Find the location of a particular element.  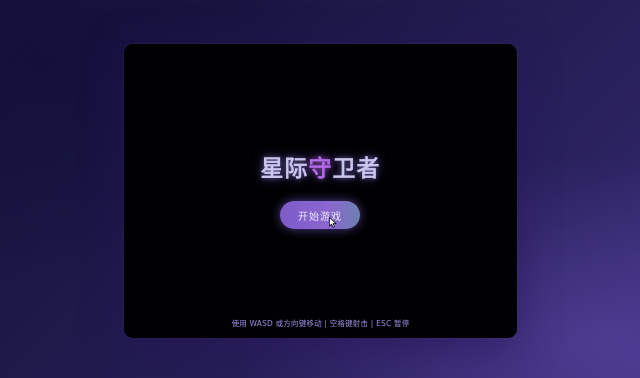

game-title: 星际守卫者 is located at coordinates (320, 169).